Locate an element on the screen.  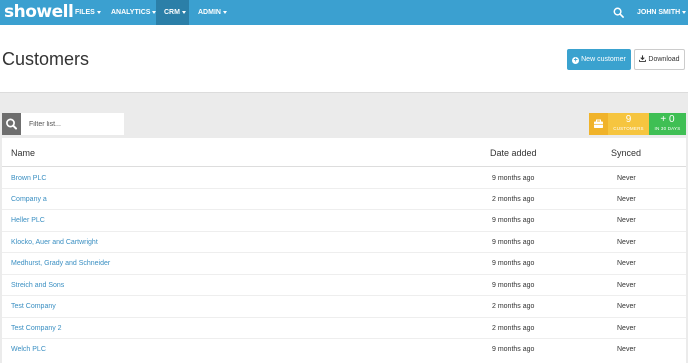
customer-name-link: Test Company 2 is located at coordinates (36, 328).